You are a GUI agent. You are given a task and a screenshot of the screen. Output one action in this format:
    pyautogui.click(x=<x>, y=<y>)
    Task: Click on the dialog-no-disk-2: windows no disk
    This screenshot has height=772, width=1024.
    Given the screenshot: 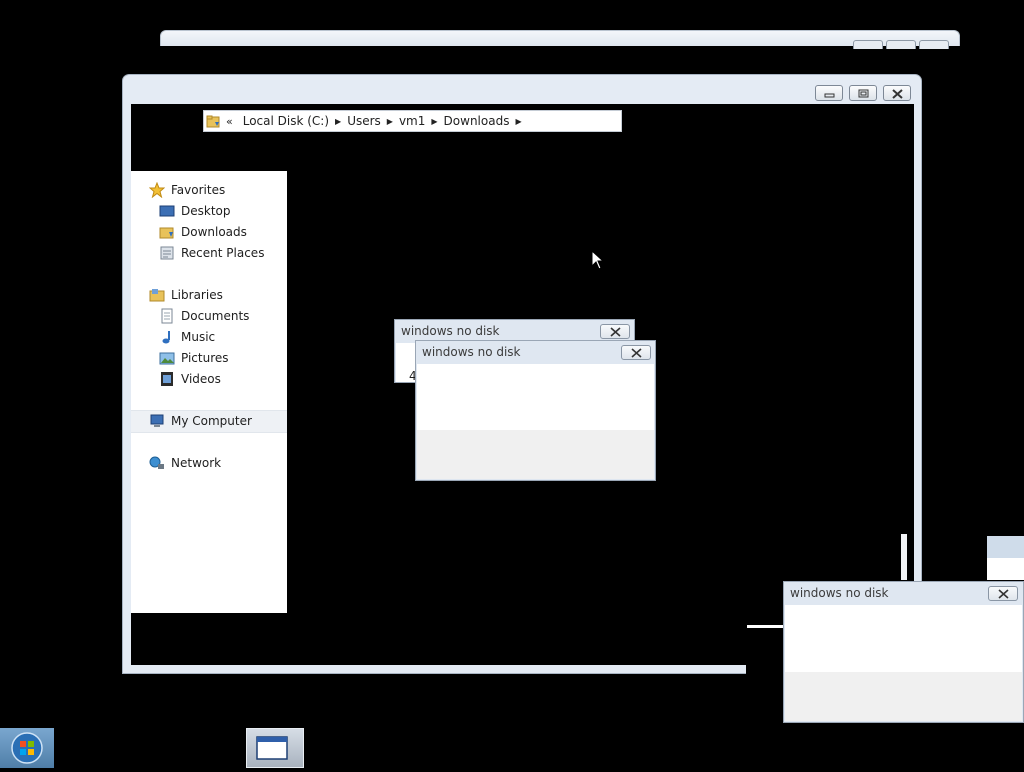 What is the action you would take?
    pyautogui.click(x=535, y=410)
    